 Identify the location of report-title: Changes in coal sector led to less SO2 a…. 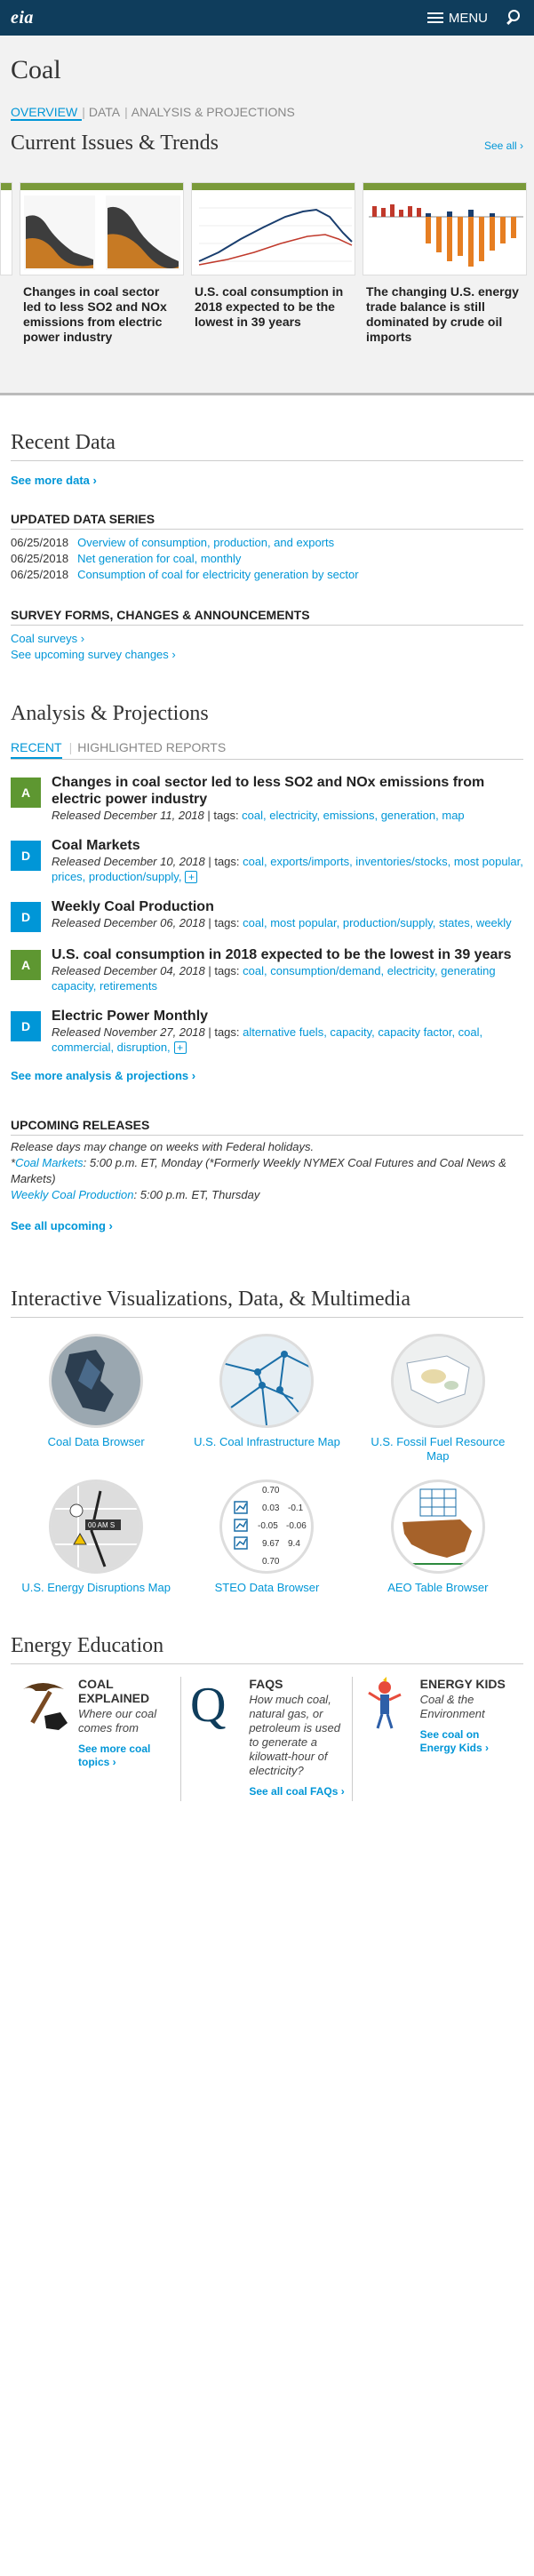
(287, 791).